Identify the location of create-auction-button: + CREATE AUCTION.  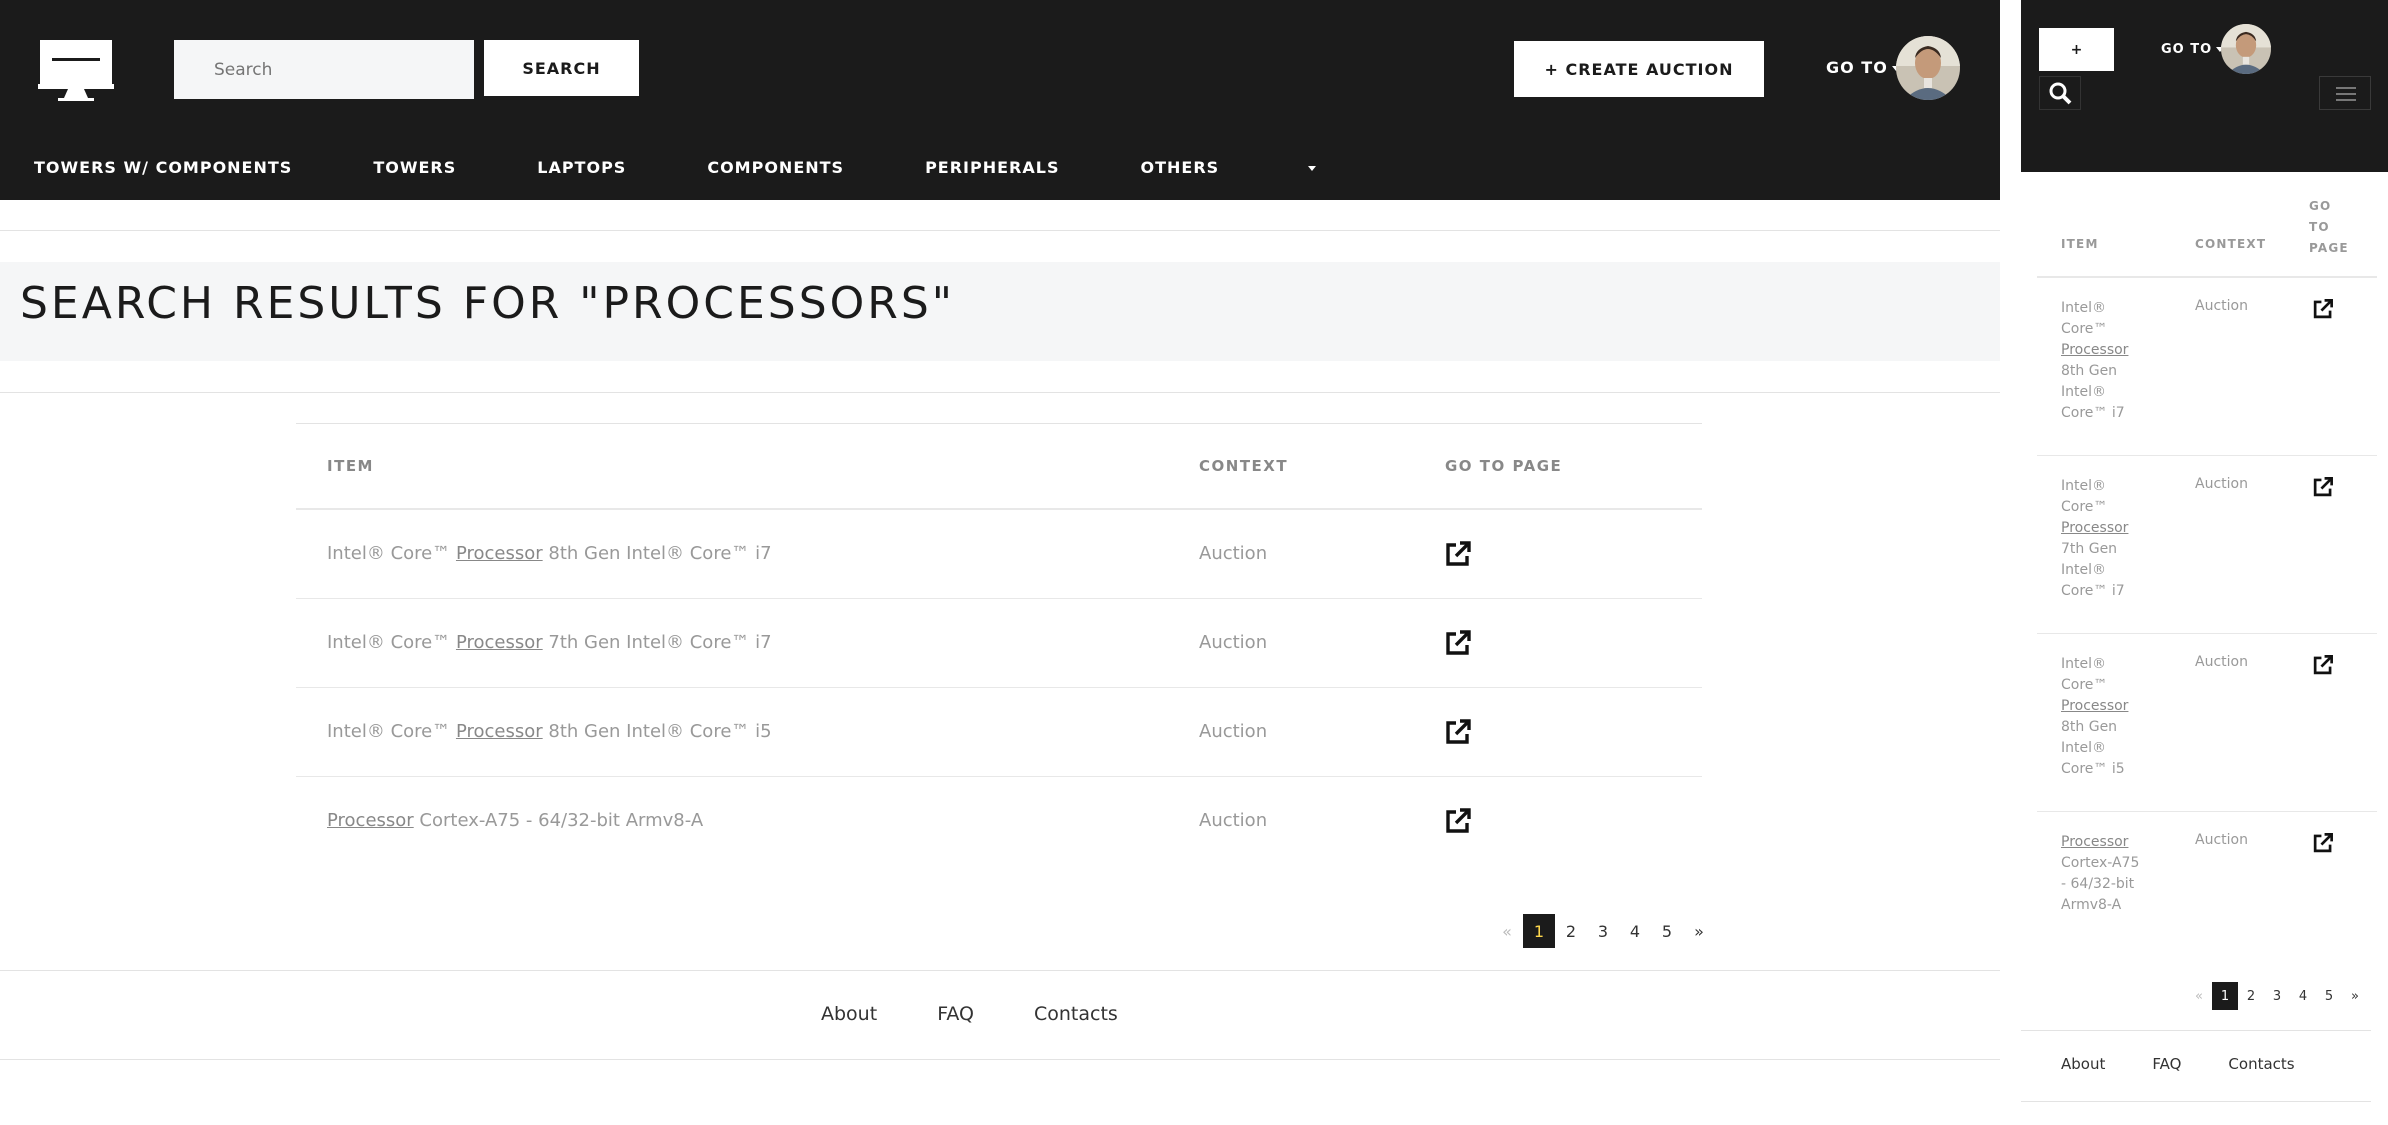
(1639, 69).